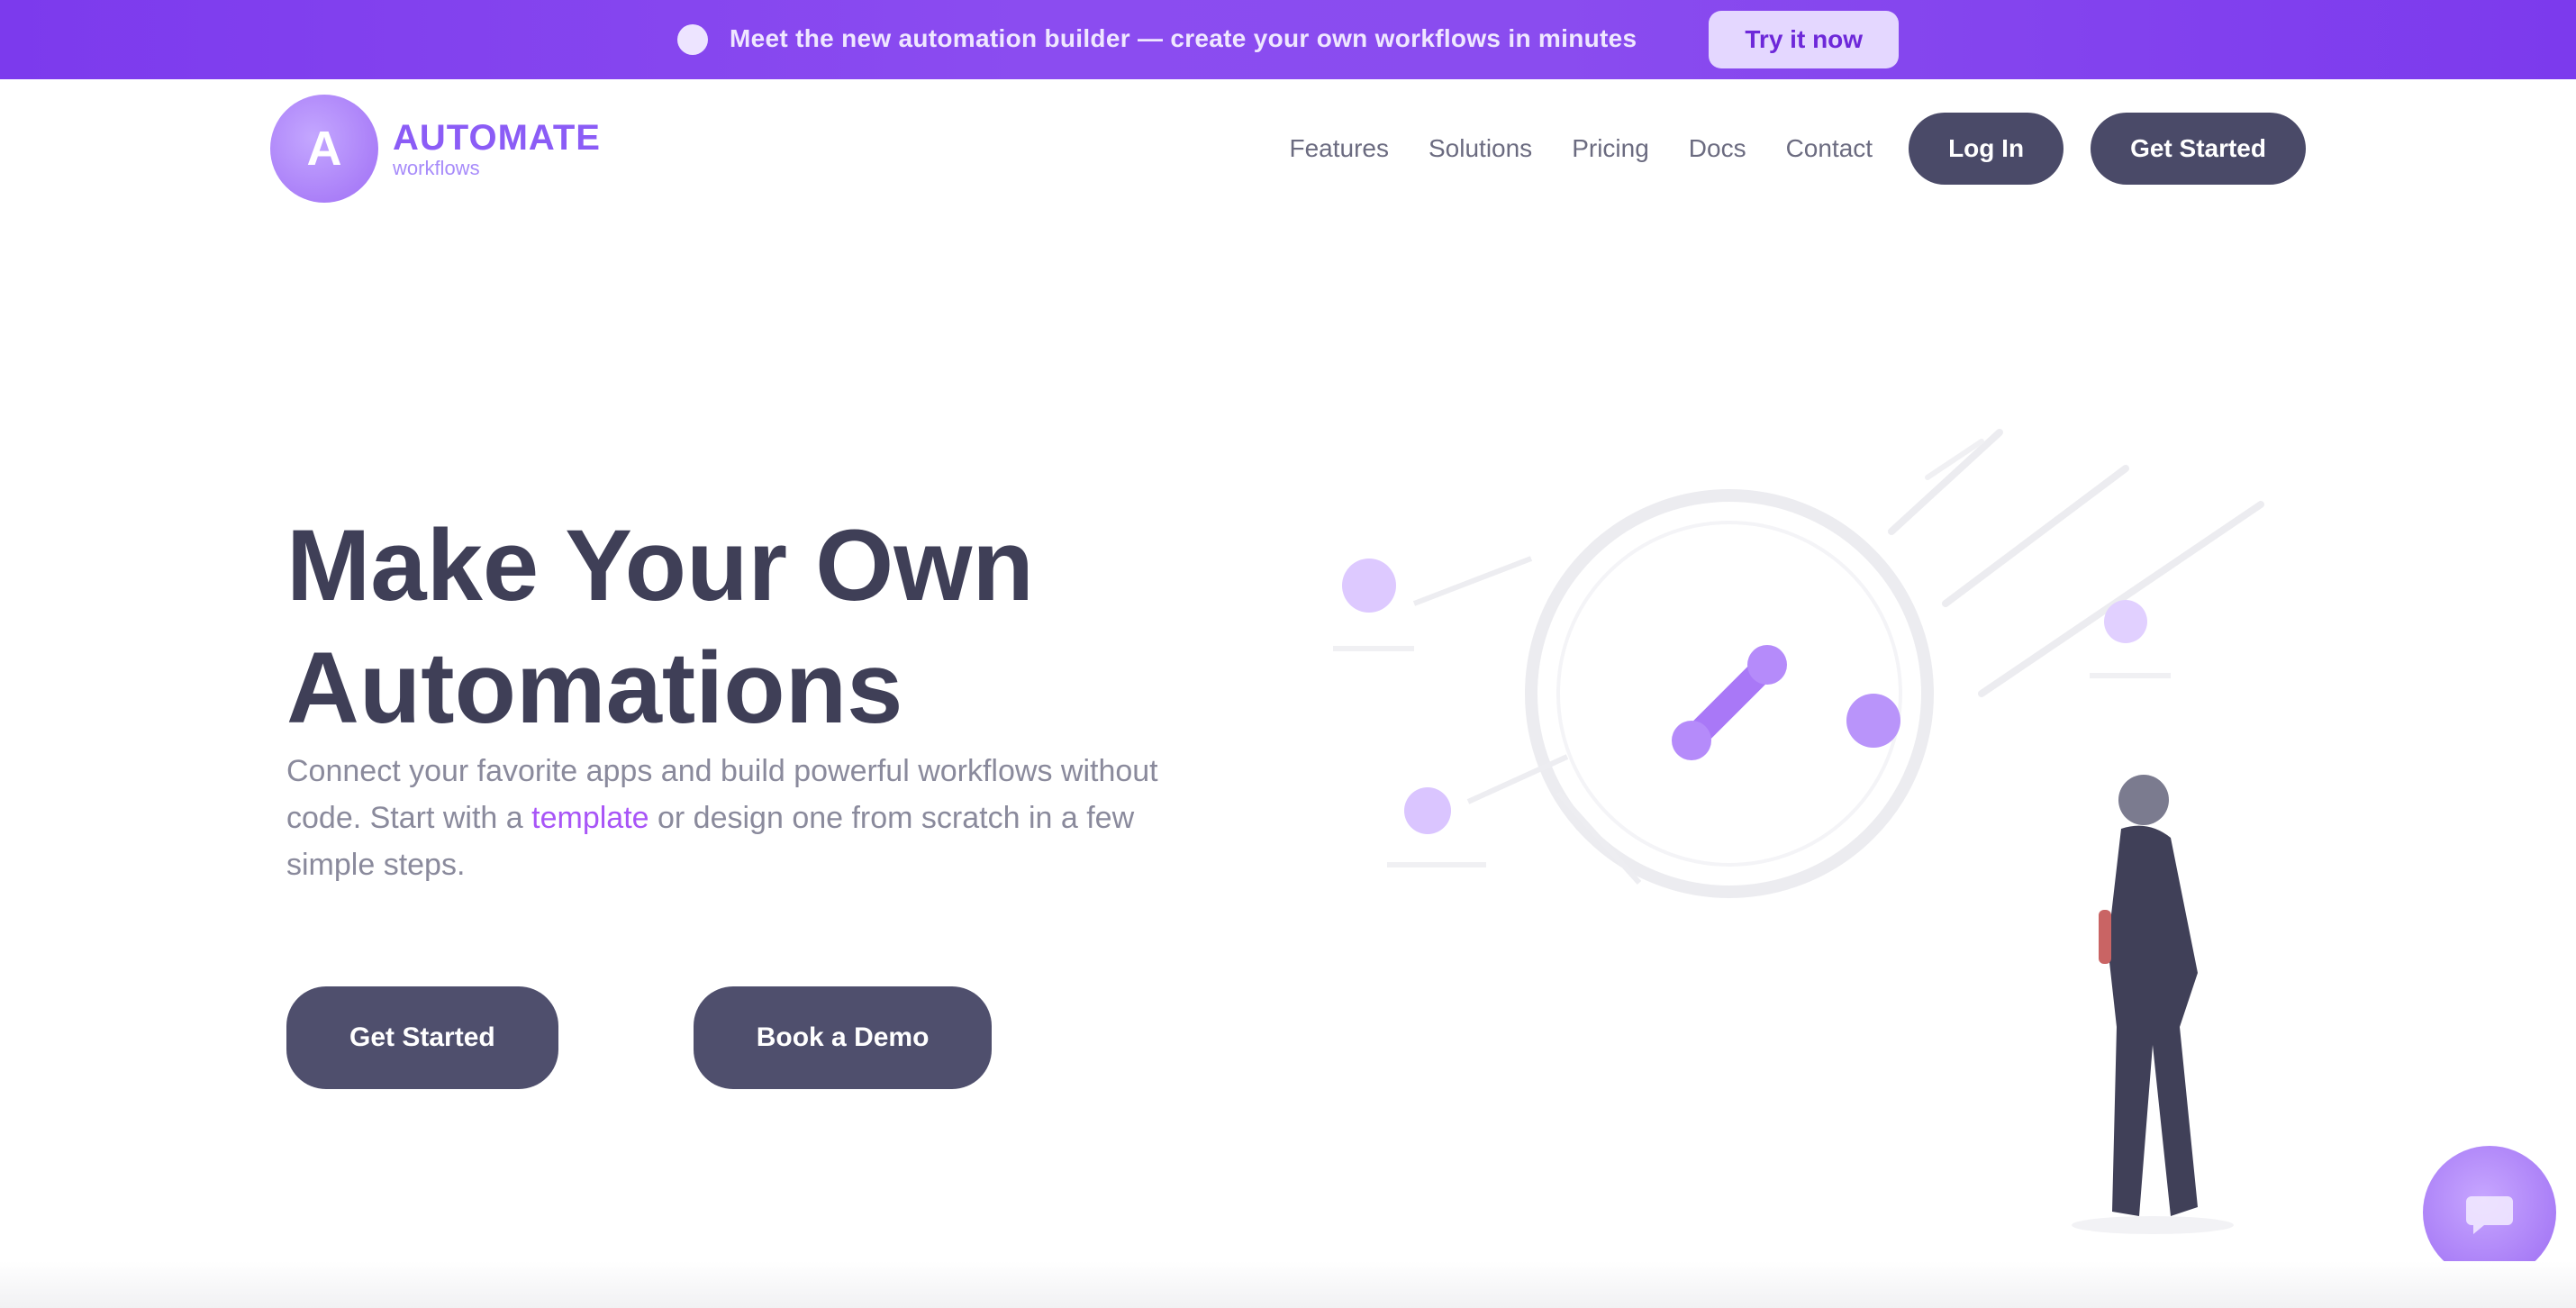 This screenshot has height=1308, width=2576. Describe the element at coordinates (1514, 820) in the screenshot. I see `node-left-bottom` at that location.